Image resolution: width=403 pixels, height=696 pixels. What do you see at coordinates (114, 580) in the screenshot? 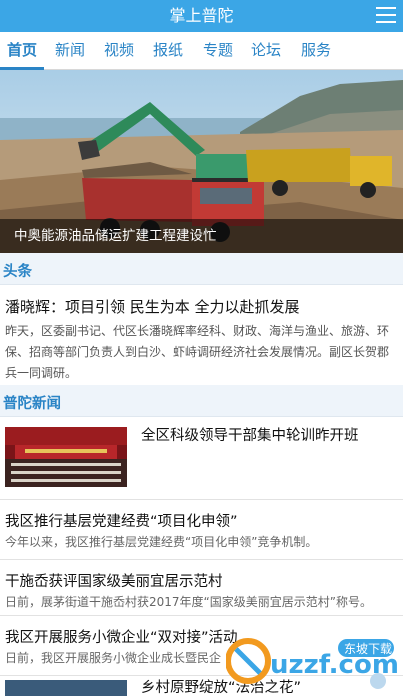
I see `news-item-title: 干施岙获评国家级美丽宜居示范村` at bounding box center [114, 580].